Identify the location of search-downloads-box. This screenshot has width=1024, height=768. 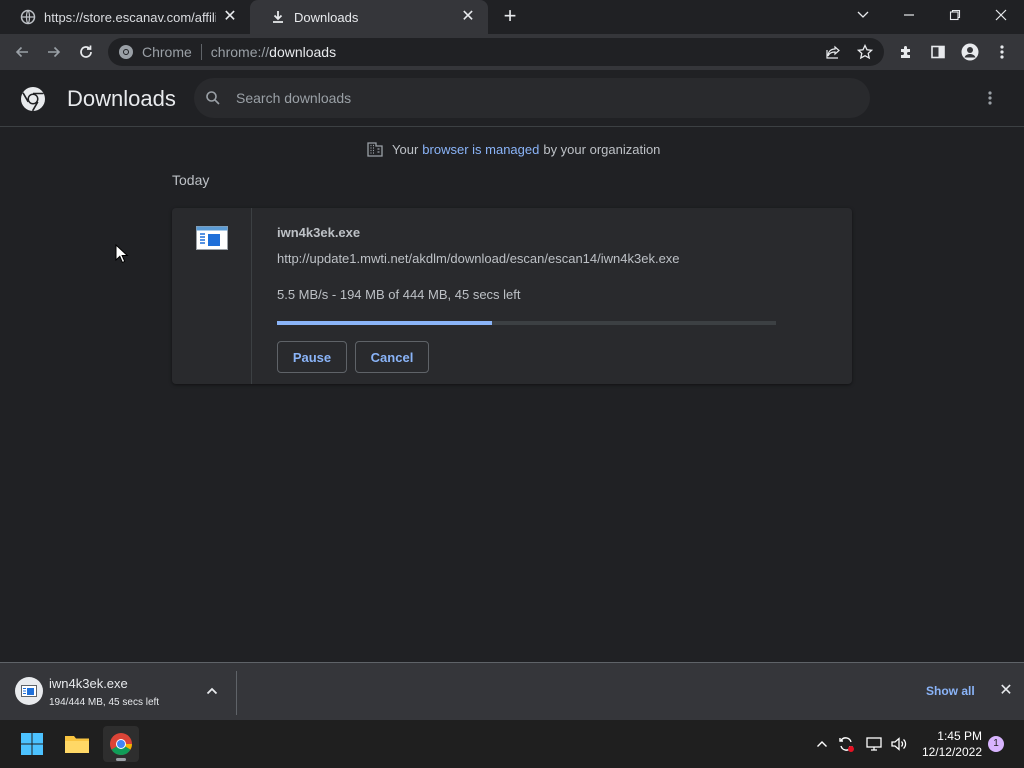
(532, 98).